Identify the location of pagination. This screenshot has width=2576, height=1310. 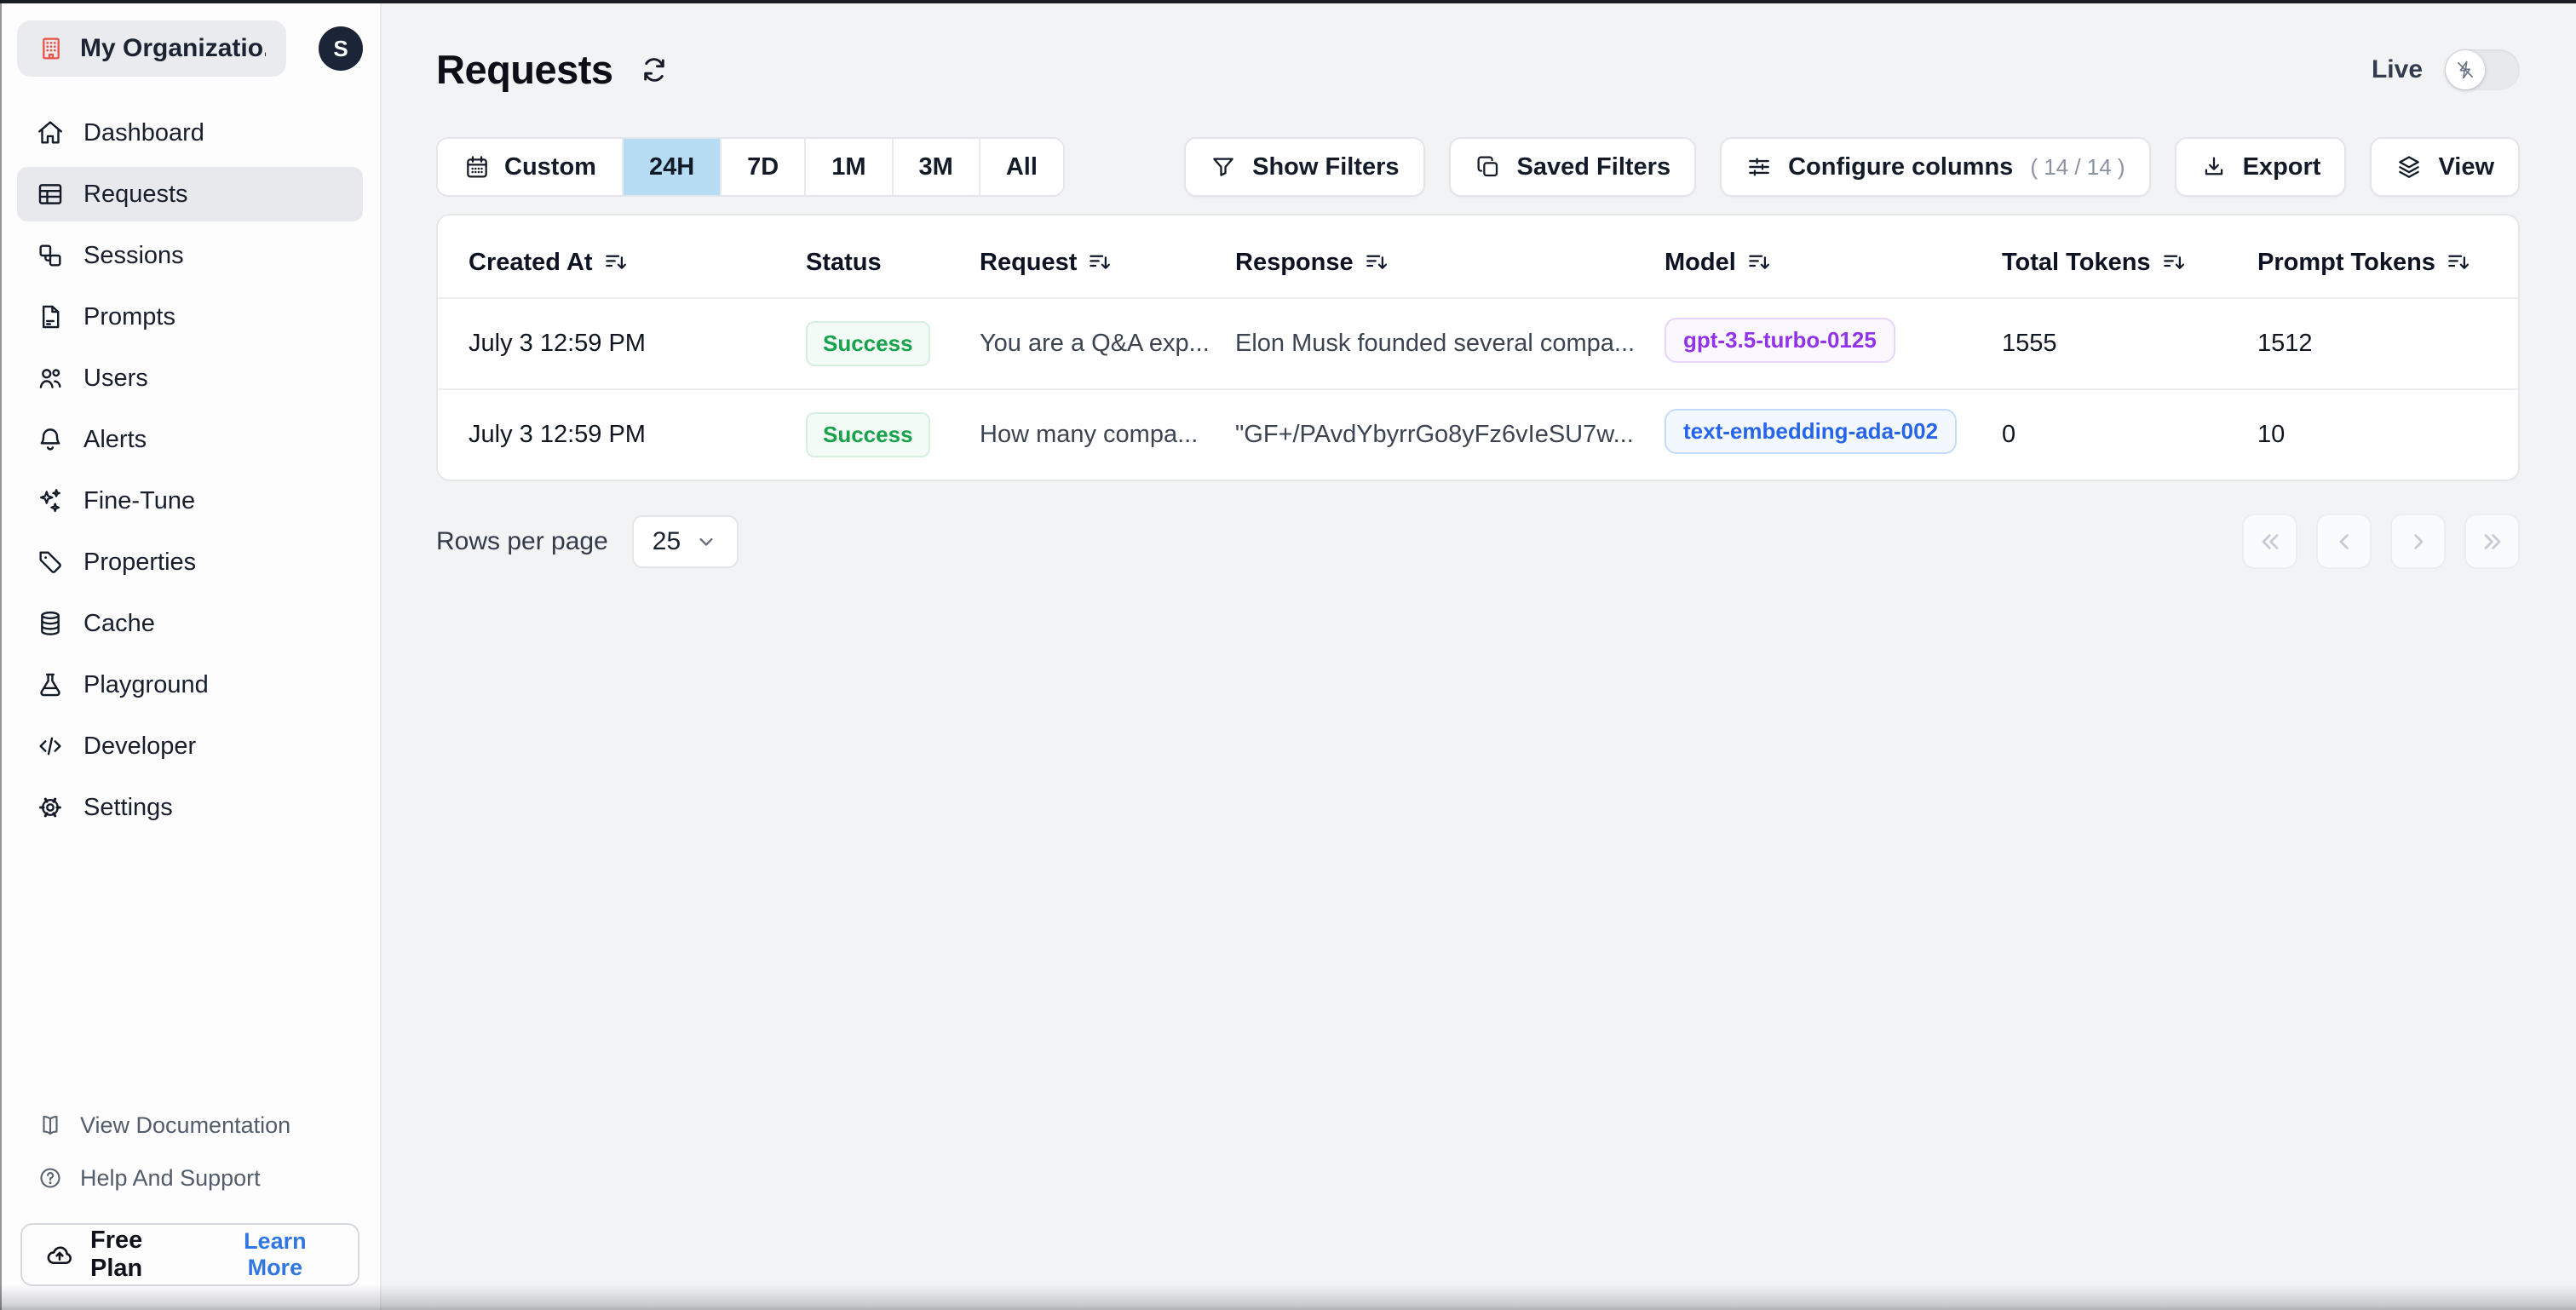
(2381, 541).